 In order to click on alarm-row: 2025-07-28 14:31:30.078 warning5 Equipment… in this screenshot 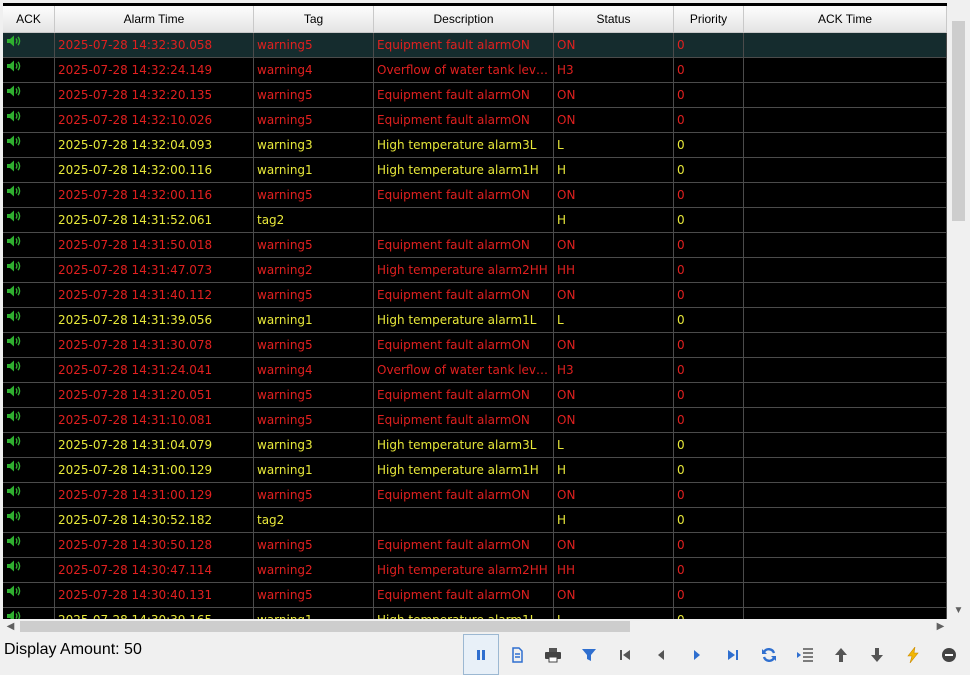, I will do `click(475, 345)`.